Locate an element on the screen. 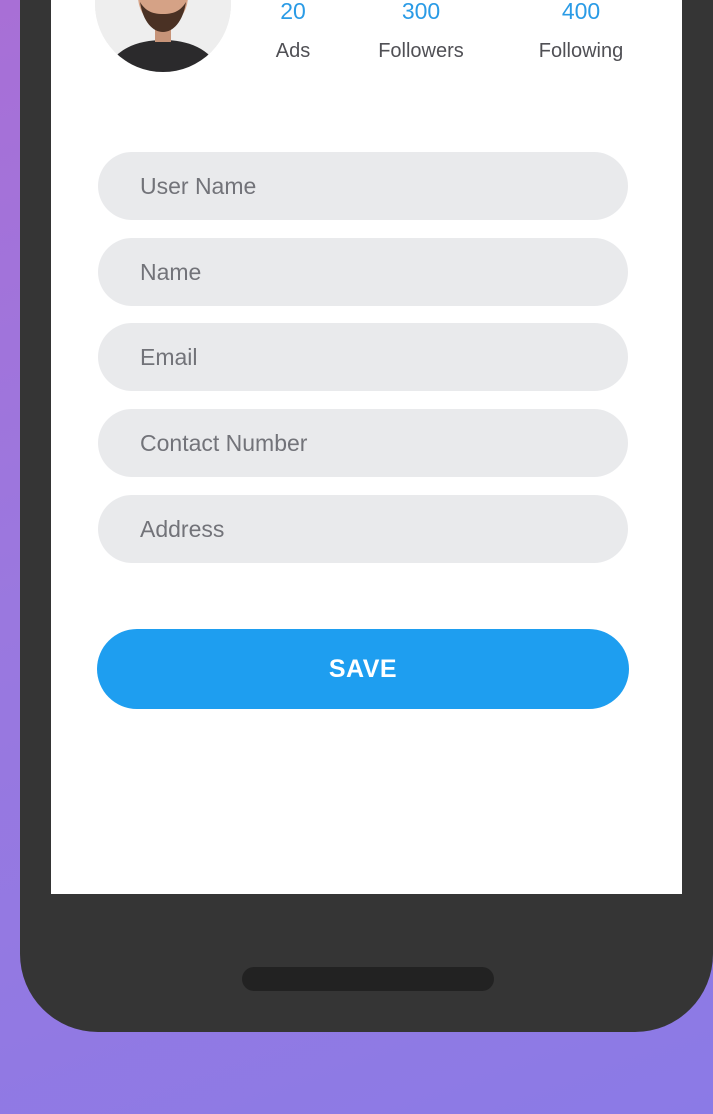 This screenshot has height=1114, width=713. ads-label: Ads is located at coordinates (293, 51).